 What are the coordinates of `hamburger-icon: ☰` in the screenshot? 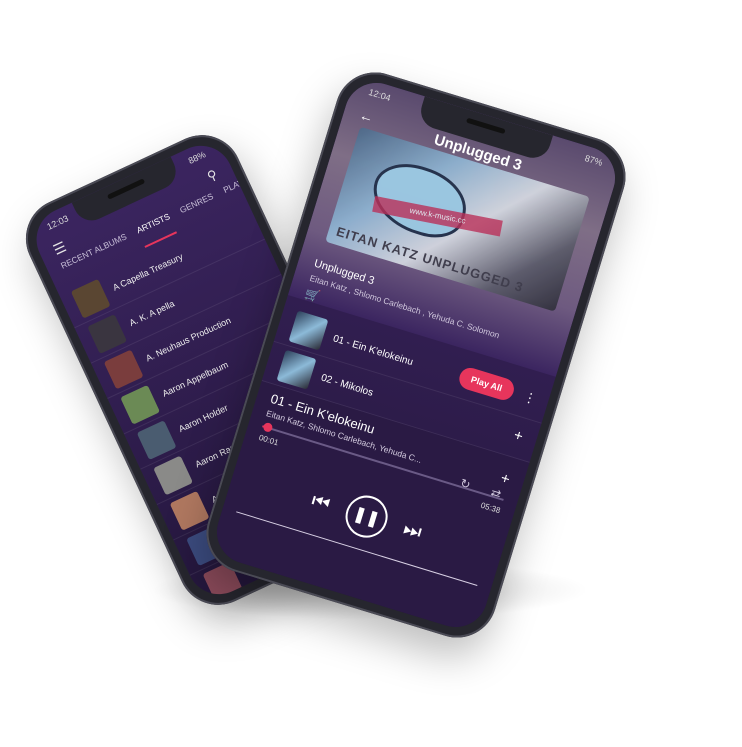 It's located at (60, 248).